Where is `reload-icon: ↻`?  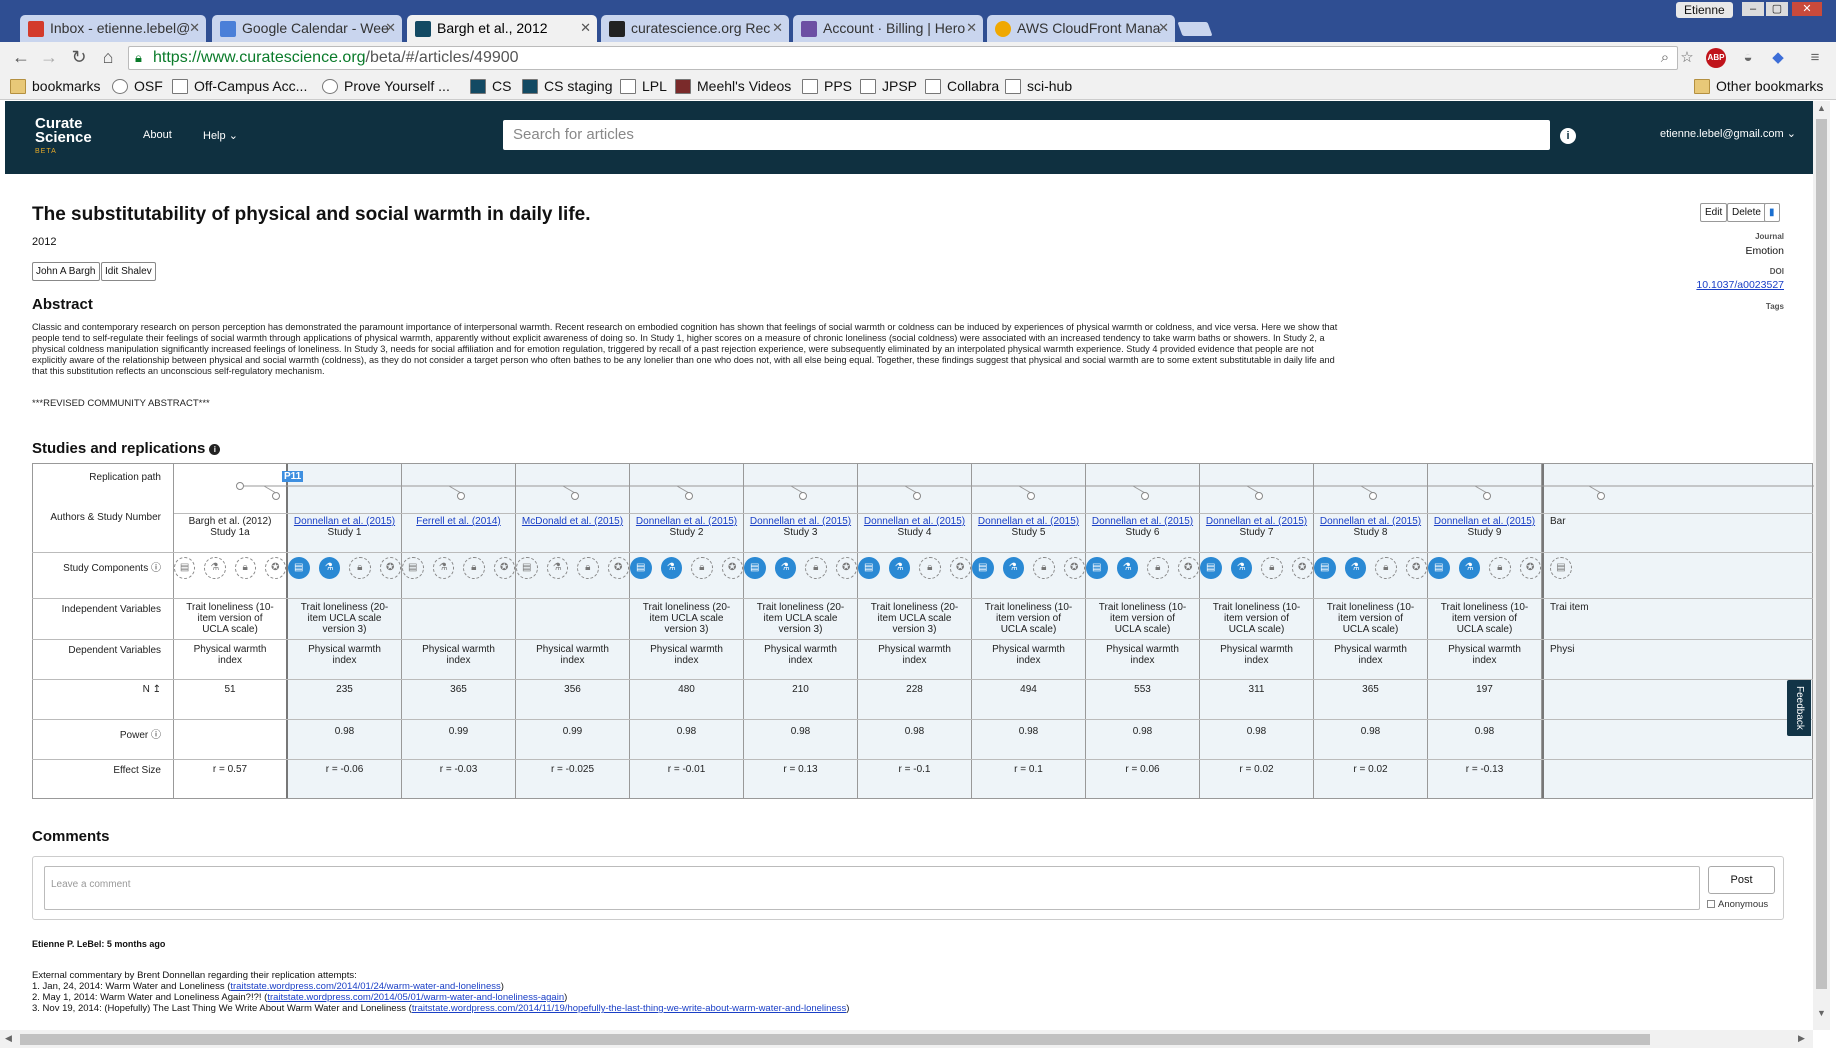
reload-icon: ↻ is located at coordinates (79, 57).